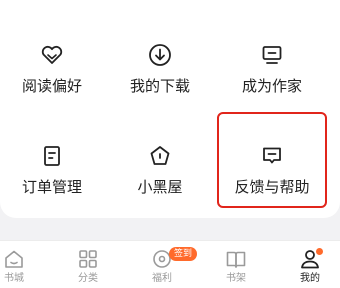 The image size is (340, 288). What do you see at coordinates (160, 55) in the screenshot?
I see `download-icon` at bounding box center [160, 55].